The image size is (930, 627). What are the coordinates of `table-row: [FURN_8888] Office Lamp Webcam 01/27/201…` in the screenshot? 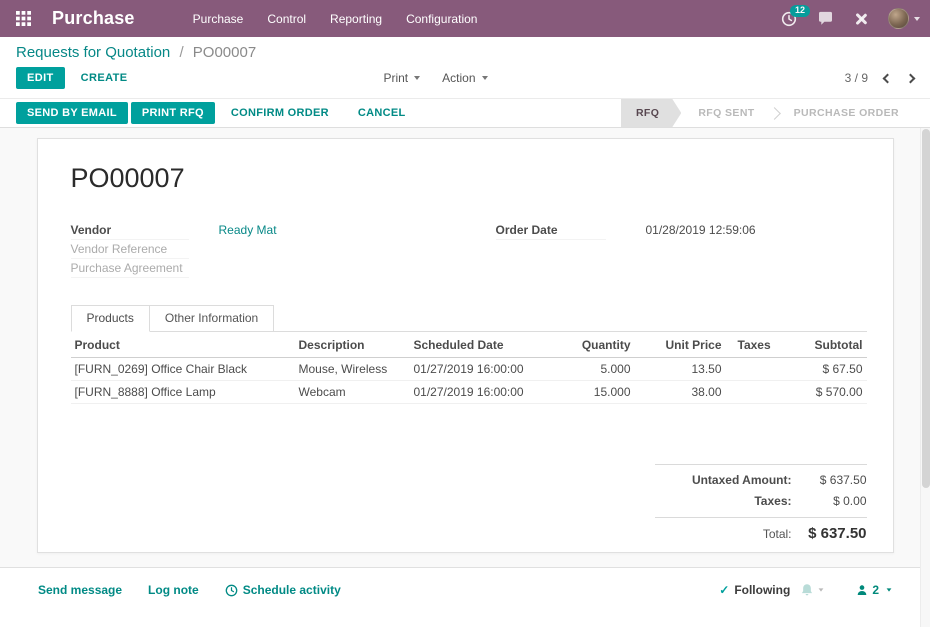 It's located at (468, 392).